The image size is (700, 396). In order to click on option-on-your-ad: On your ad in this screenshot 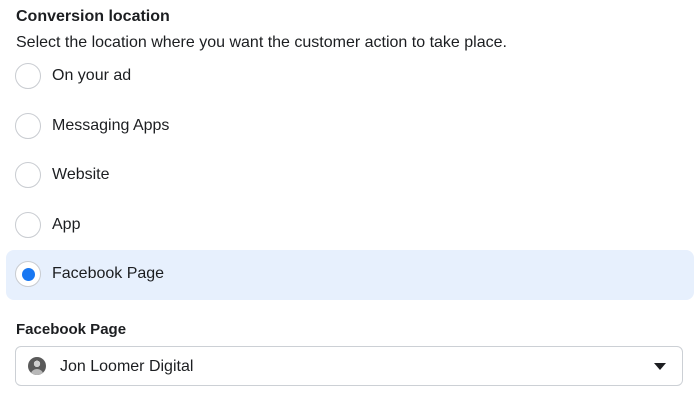, I will do `click(350, 77)`.